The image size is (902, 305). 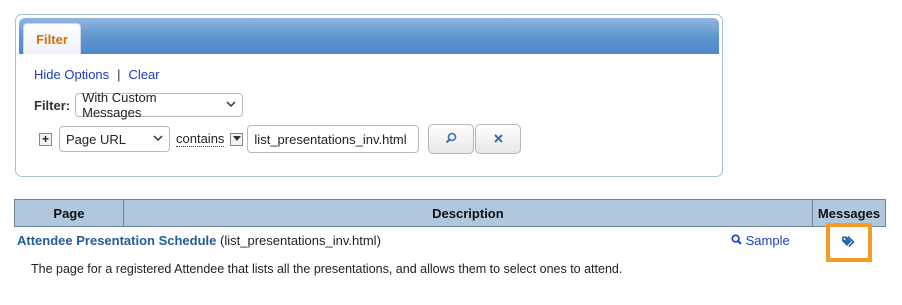 I want to click on filter-select: With Custom Messages, so click(x=159, y=105).